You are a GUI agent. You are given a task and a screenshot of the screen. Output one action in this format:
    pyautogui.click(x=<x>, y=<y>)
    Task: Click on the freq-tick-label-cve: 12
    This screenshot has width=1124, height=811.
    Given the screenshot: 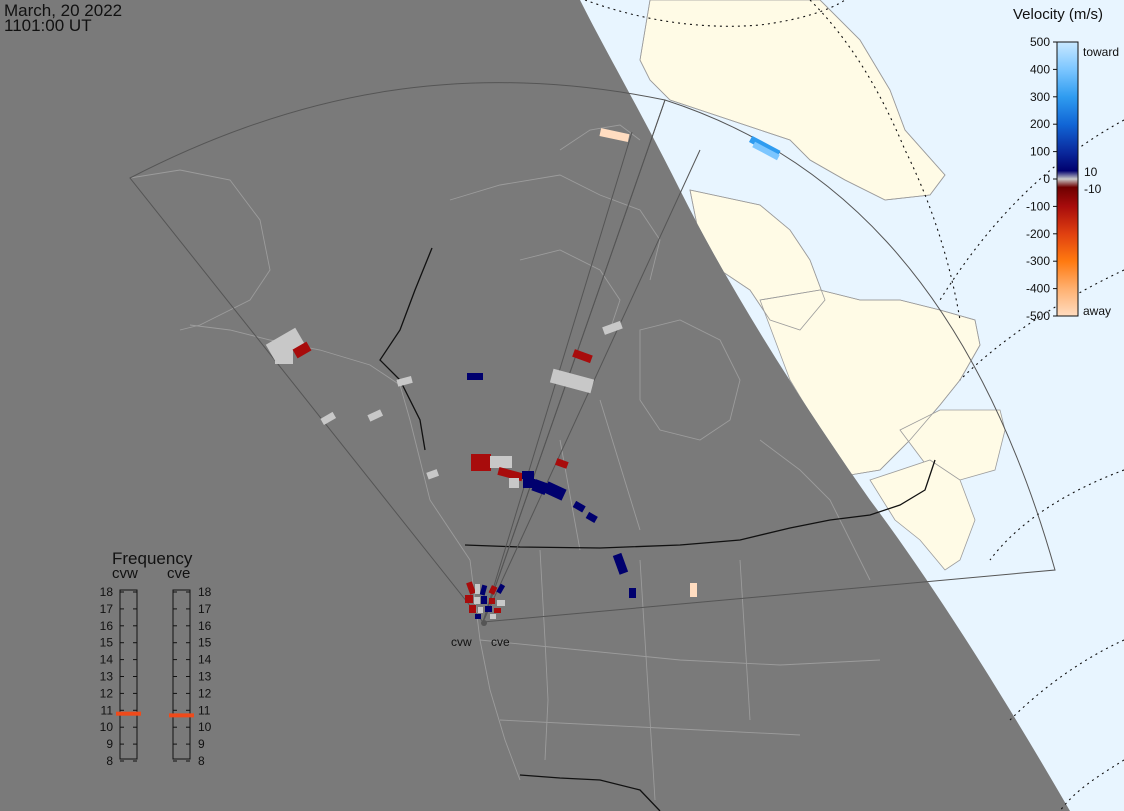 What is the action you would take?
    pyautogui.click(x=205, y=693)
    